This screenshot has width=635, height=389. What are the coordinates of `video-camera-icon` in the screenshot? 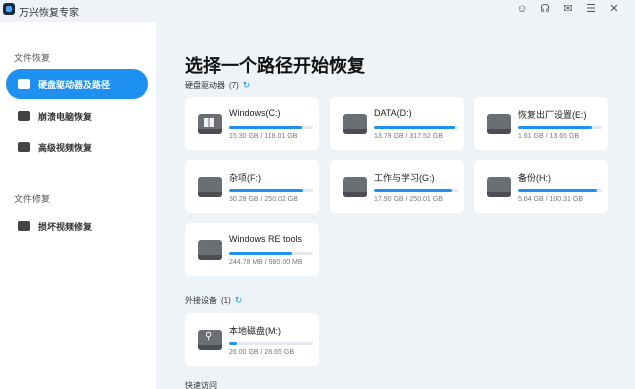 It's located at (24, 147).